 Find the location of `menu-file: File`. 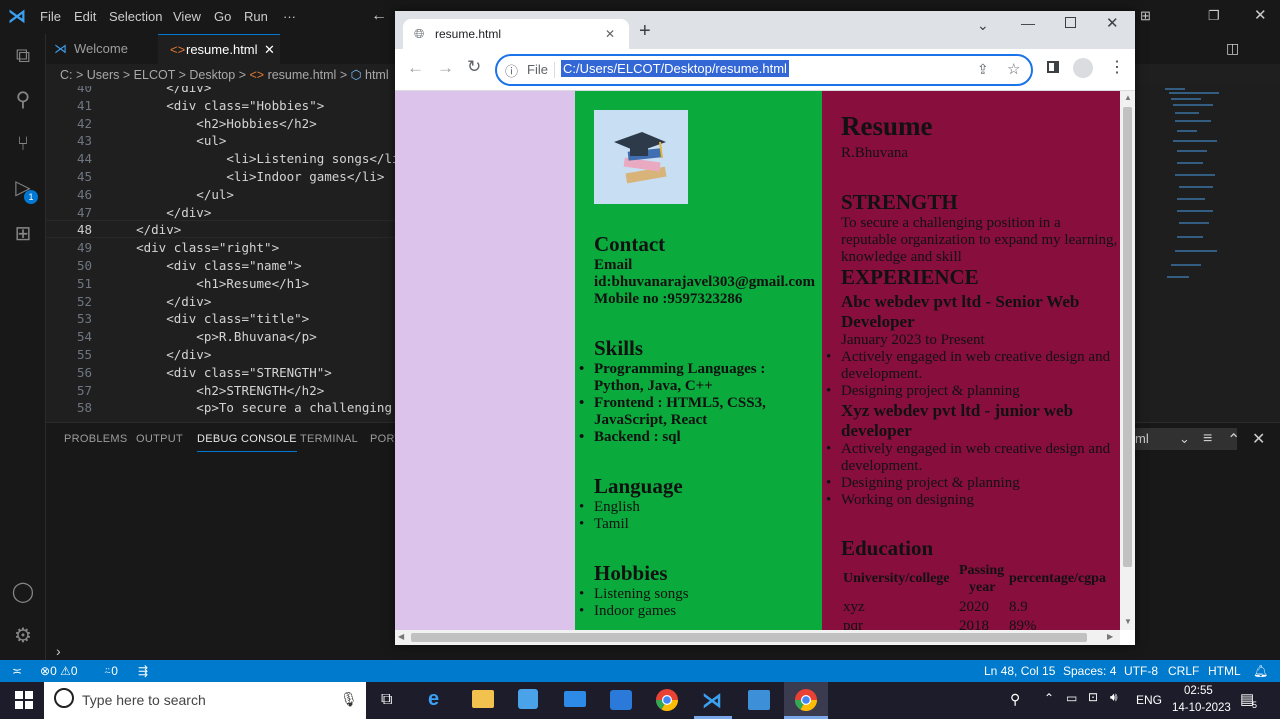

menu-file: File is located at coordinates (50, 16).